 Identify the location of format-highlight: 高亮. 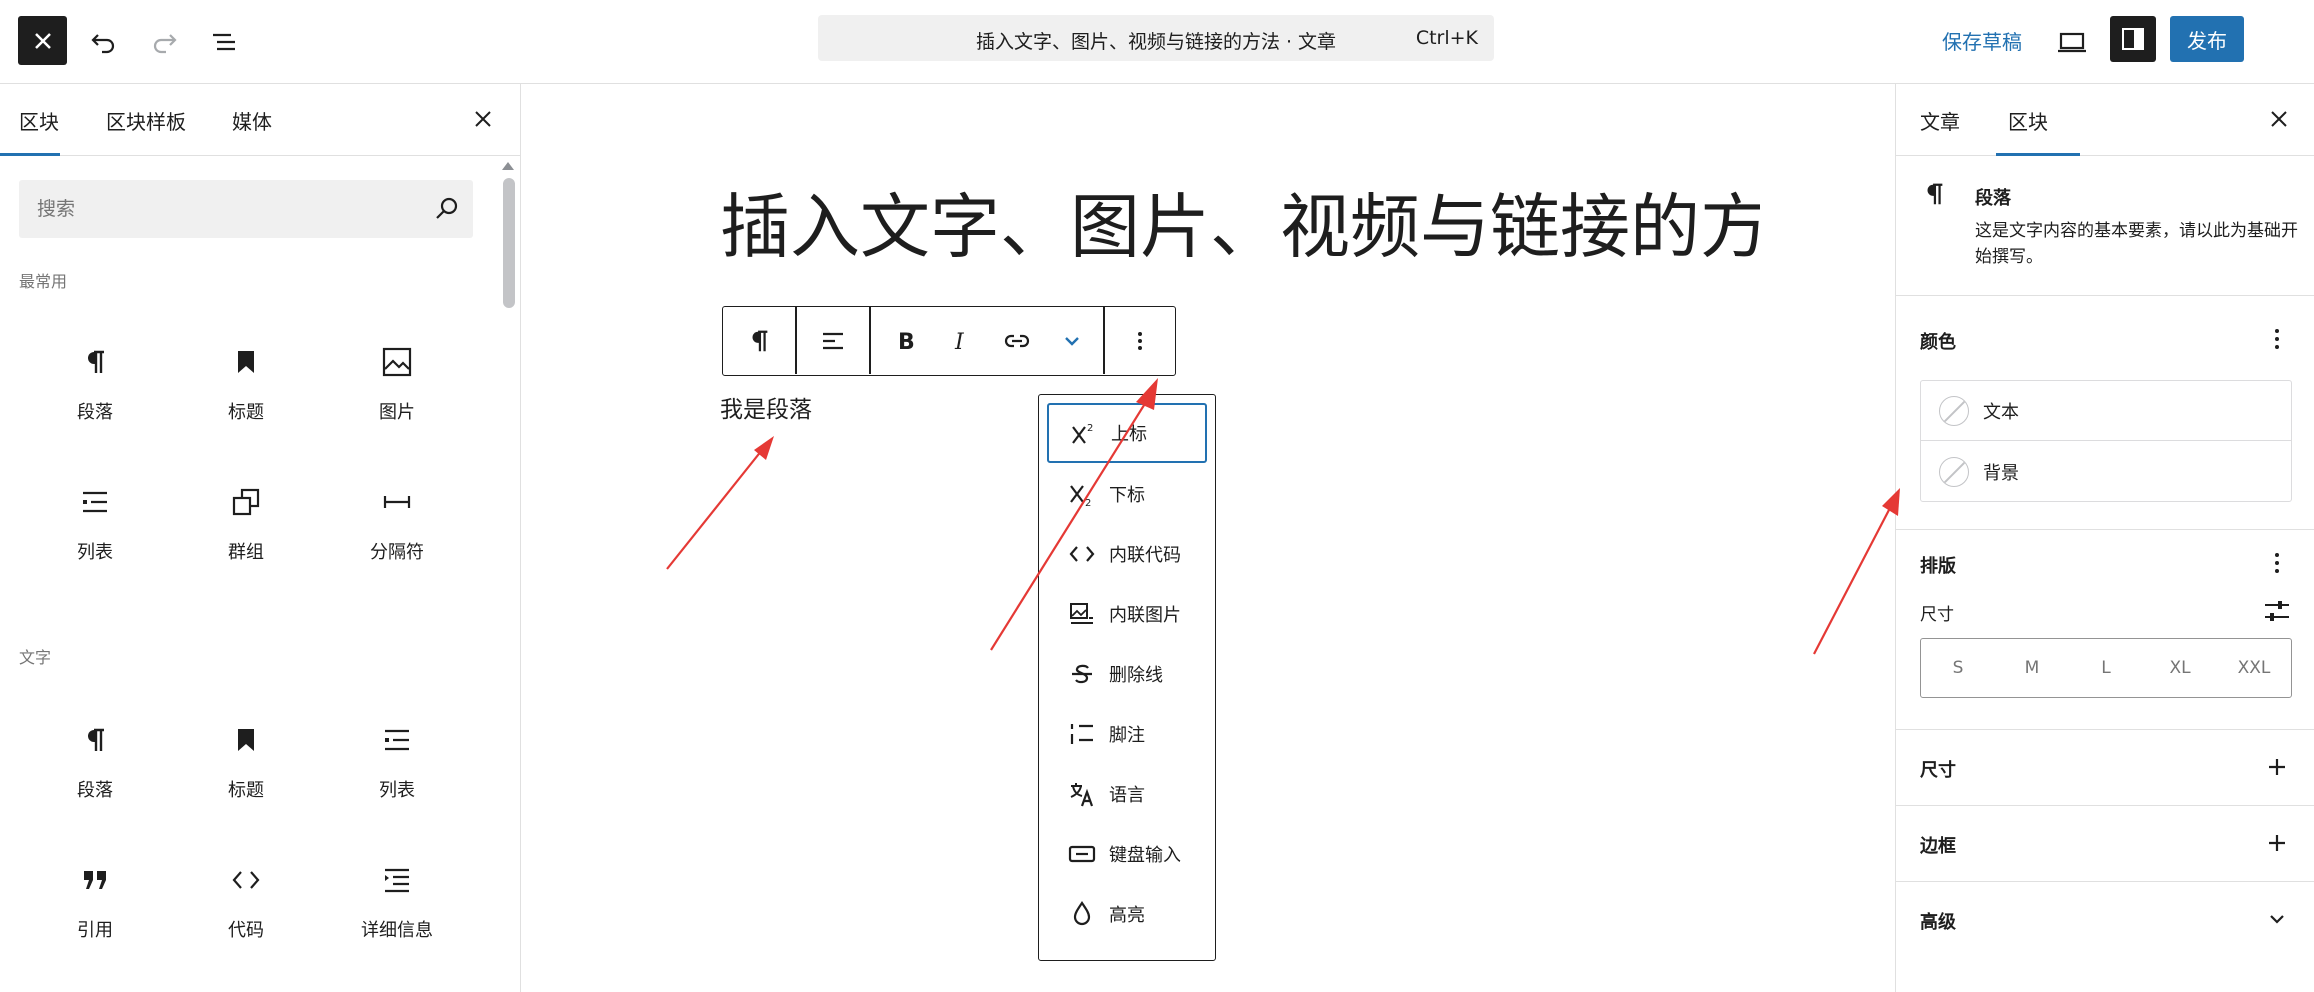
(1127, 914).